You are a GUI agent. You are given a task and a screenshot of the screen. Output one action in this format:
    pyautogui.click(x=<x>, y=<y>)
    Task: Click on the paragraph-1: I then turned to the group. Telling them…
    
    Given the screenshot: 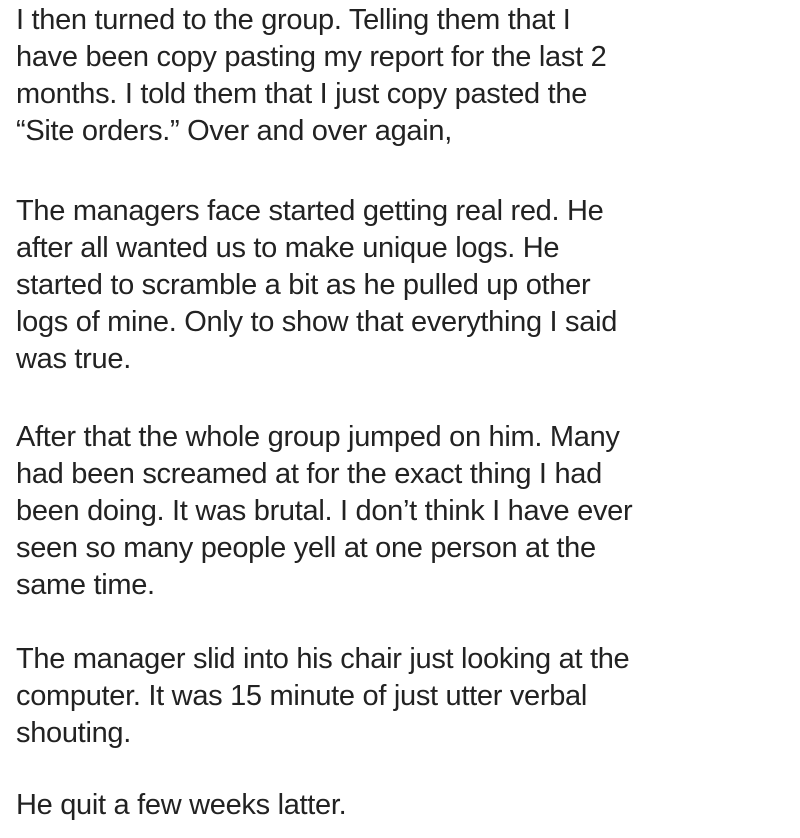 What is the action you would take?
    pyautogui.click(x=311, y=76)
    